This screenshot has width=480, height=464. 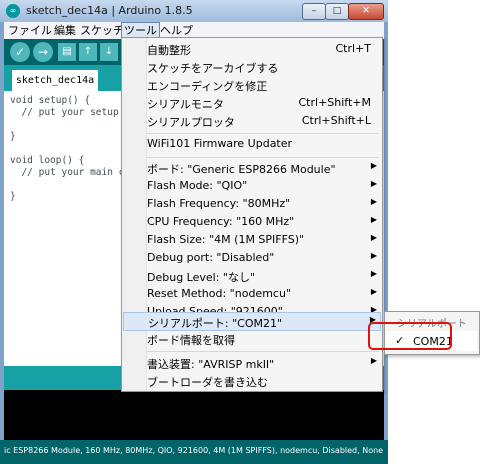 I want to click on menu-item-cpu-frequency: CPU Frequency: "160 MHz" ▶, so click(x=252, y=222).